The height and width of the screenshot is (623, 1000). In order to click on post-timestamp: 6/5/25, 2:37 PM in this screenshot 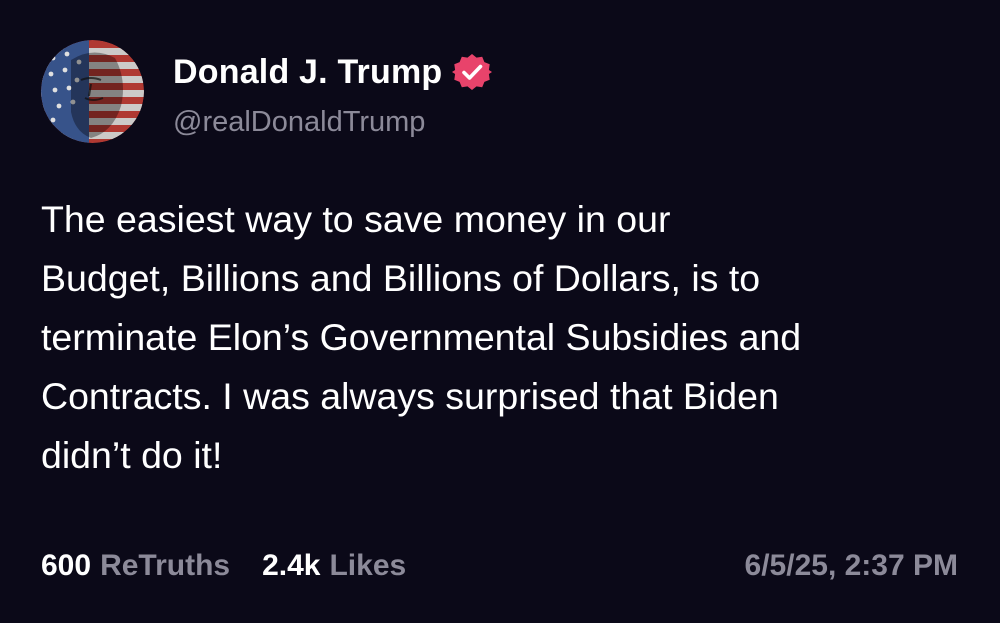, I will do `click(851, 566)`.